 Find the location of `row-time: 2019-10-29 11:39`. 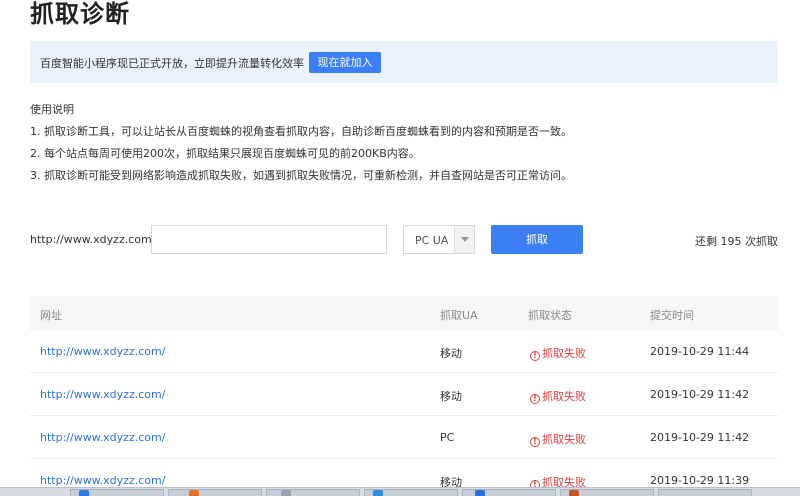

row-time: 2019-10-29 11:39 is located at coordinates (700, 480).